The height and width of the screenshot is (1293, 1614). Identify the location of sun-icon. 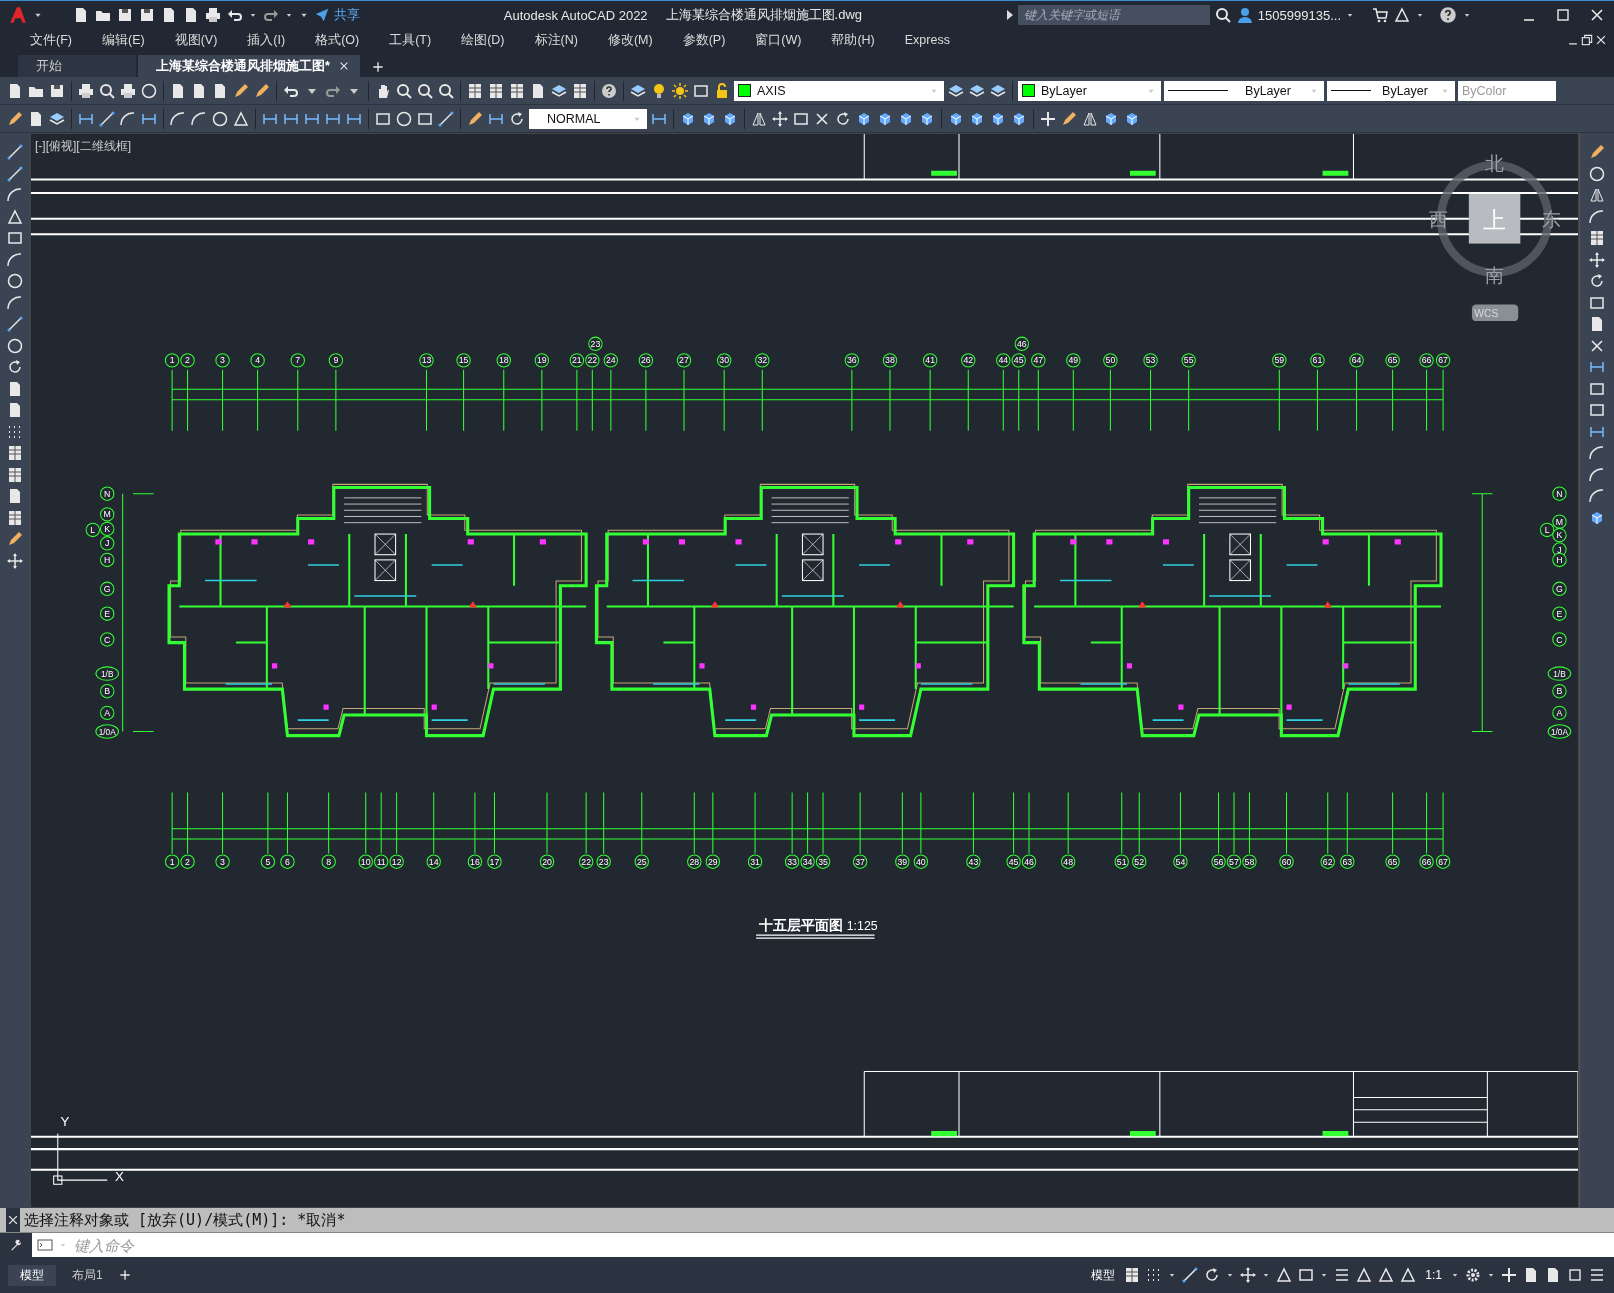
(680, 90).